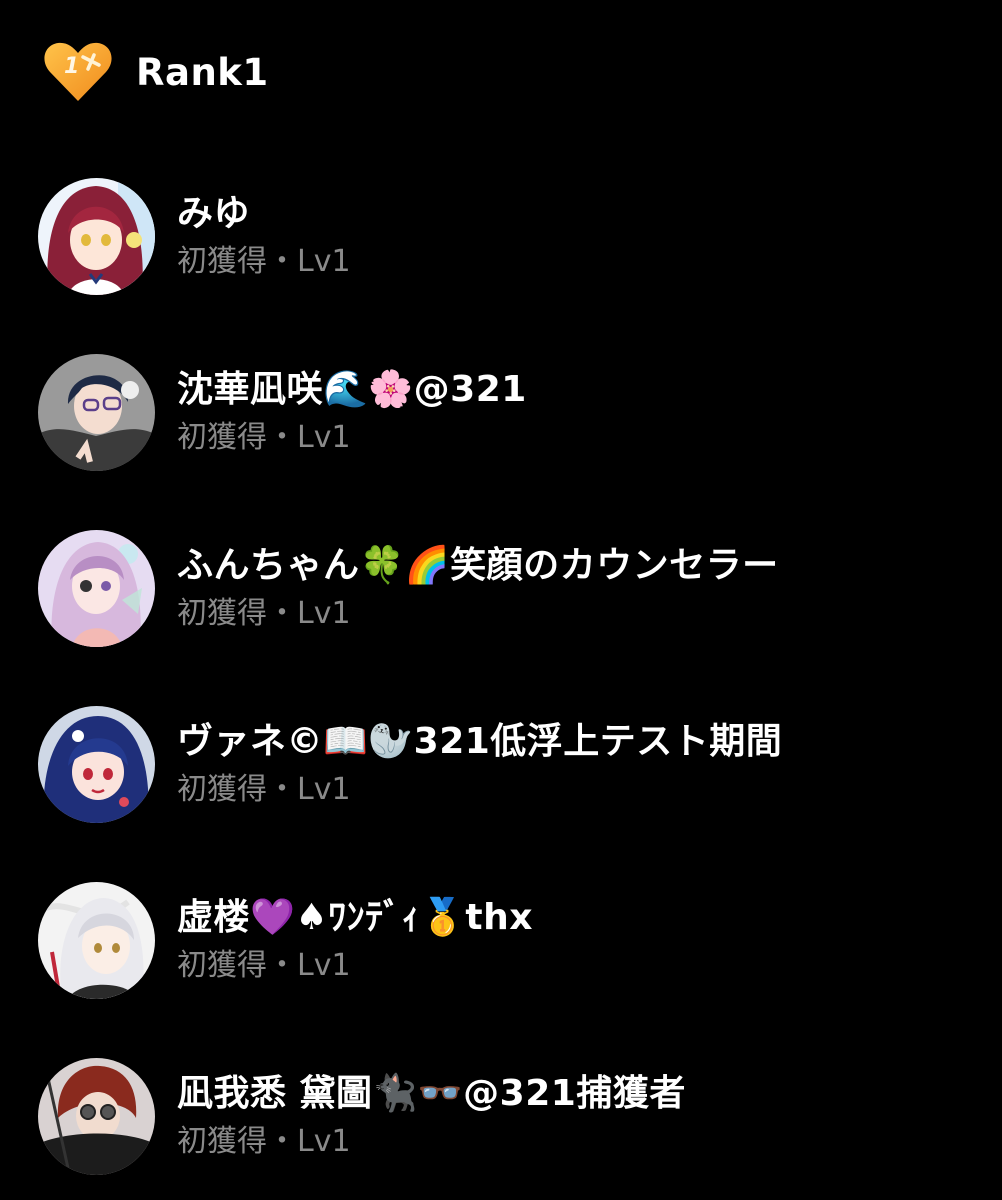 This screenshot has width=1002, height=1200. I want to click on anime-girl-navy-hair-avatar, so click(96, 764).